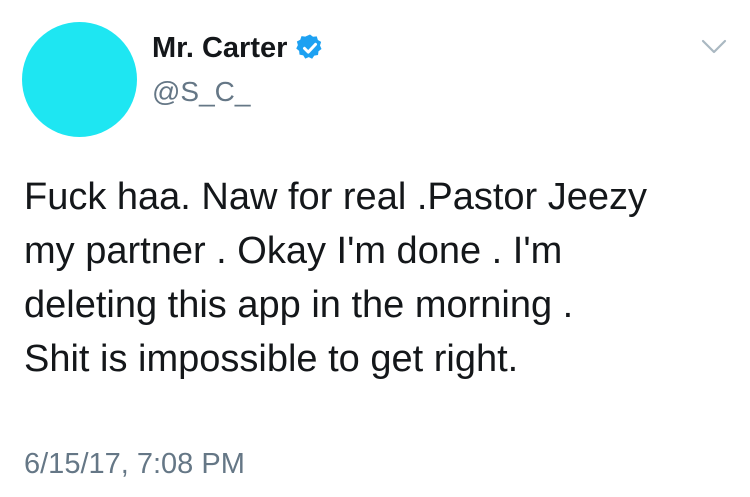 This screenshot has height=497, width=750. Describe the element at coordinates (134, 464) in the screenshot. I see `tweet-timestamp: 6/15/17, 7:08 PM` at that location.